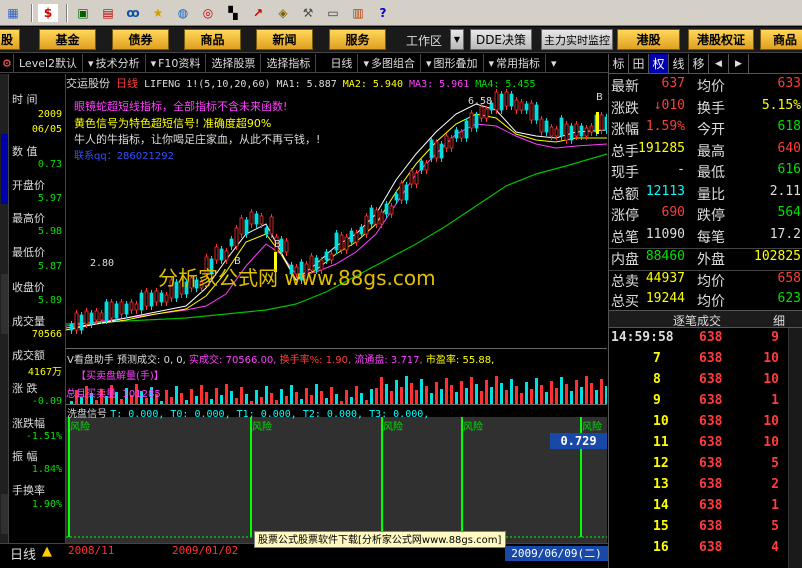  Describe the element at coordinates (501, 39) in the screenshot. I see `dde-button: DDE决策` at that location.